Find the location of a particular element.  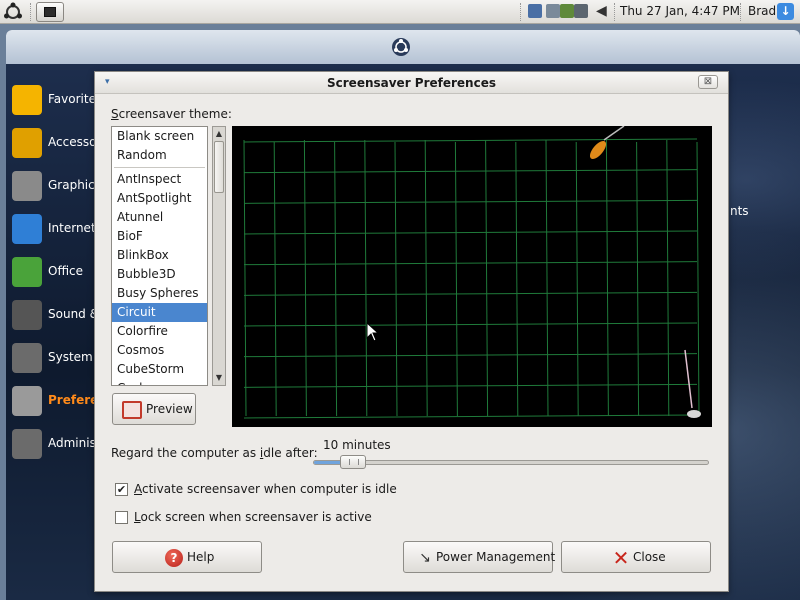

user-menu: Brad is located at coordinates (762, 11).